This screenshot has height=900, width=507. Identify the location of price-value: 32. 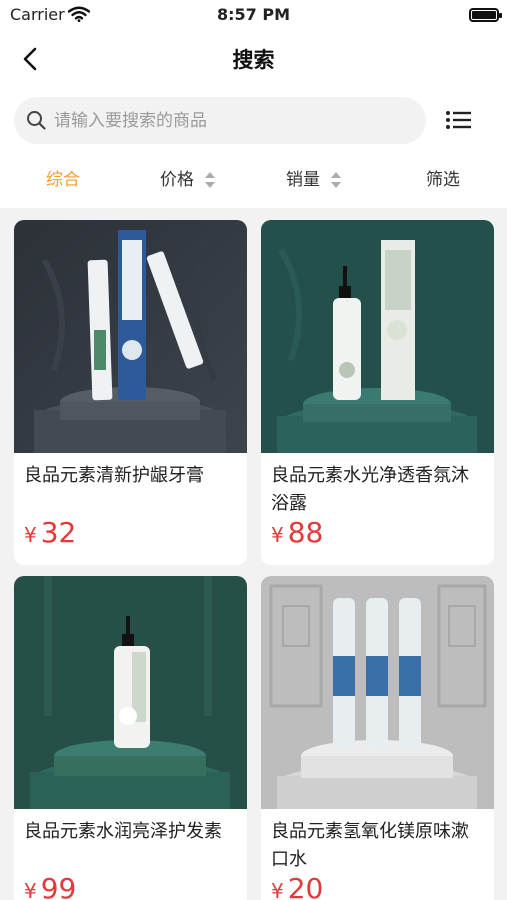
(58, 532).